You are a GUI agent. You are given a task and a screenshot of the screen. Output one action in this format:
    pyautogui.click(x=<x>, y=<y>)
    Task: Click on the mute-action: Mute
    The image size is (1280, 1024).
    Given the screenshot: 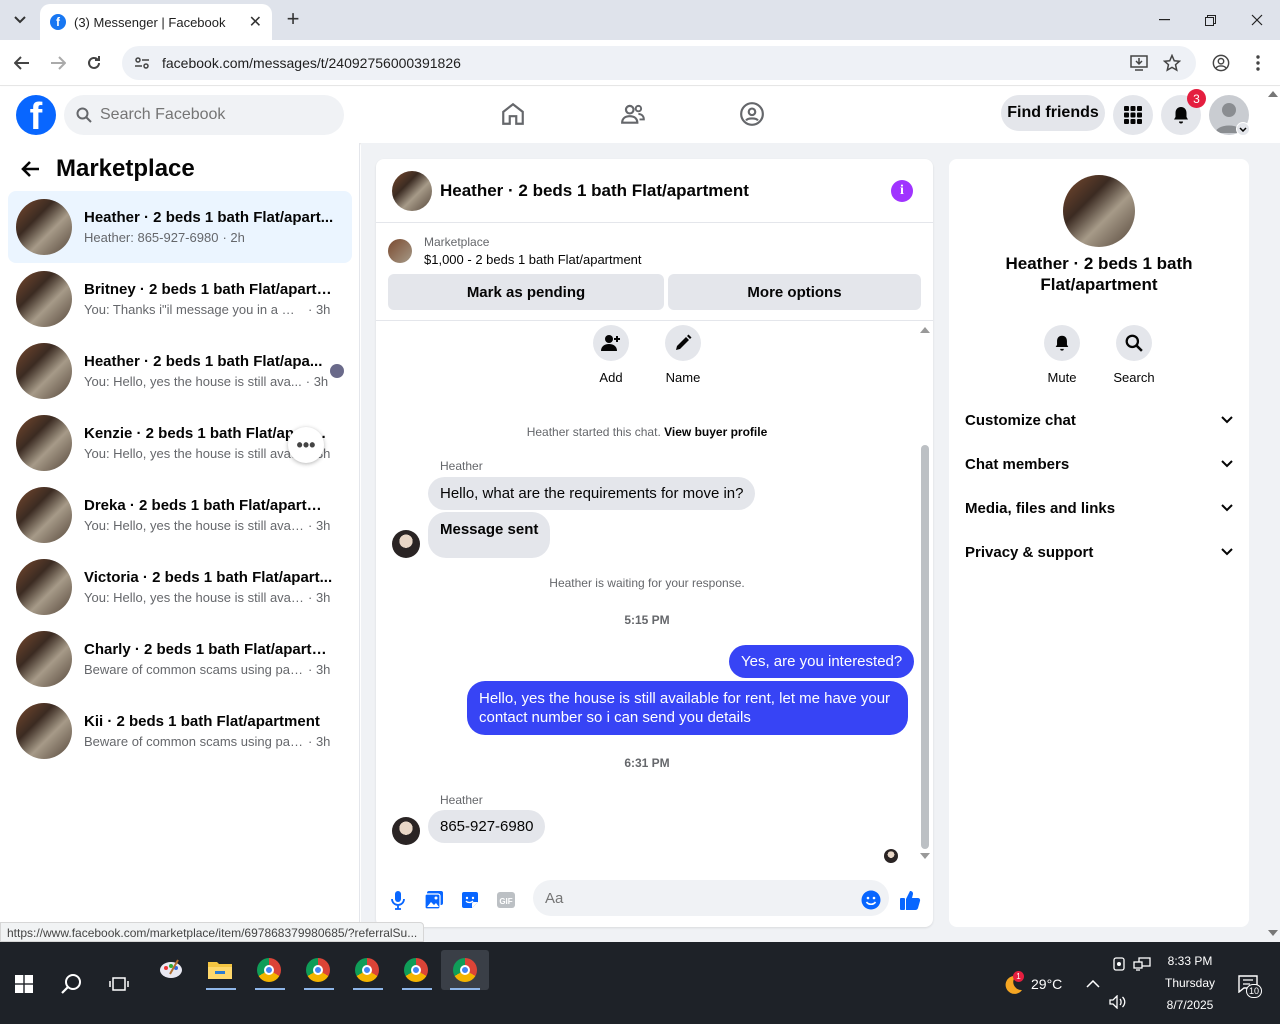 What is the action you would take?
    pyautogui.click(x=1062, y=355)
    